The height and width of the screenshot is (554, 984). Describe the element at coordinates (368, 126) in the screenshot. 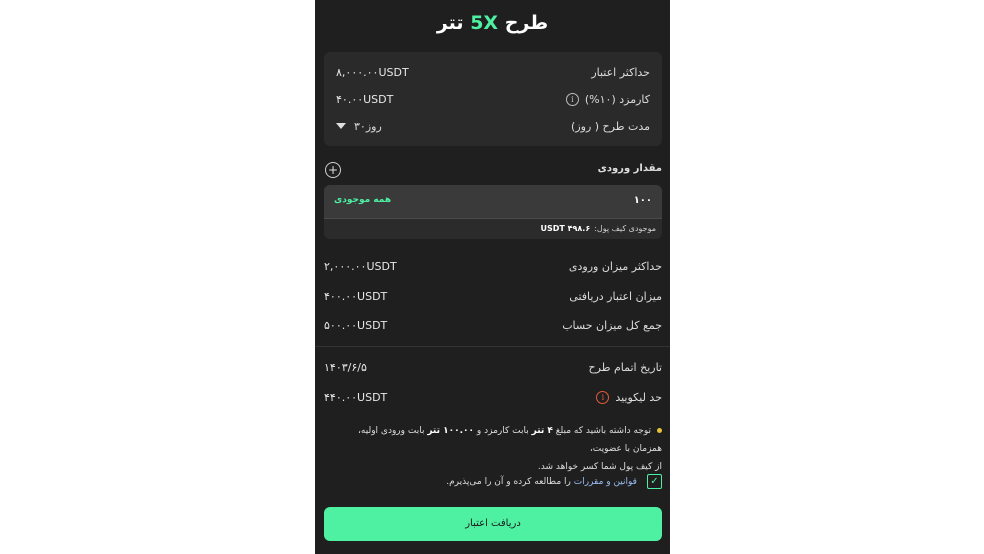

I see `duration-value: ۳۰روز` at that location.